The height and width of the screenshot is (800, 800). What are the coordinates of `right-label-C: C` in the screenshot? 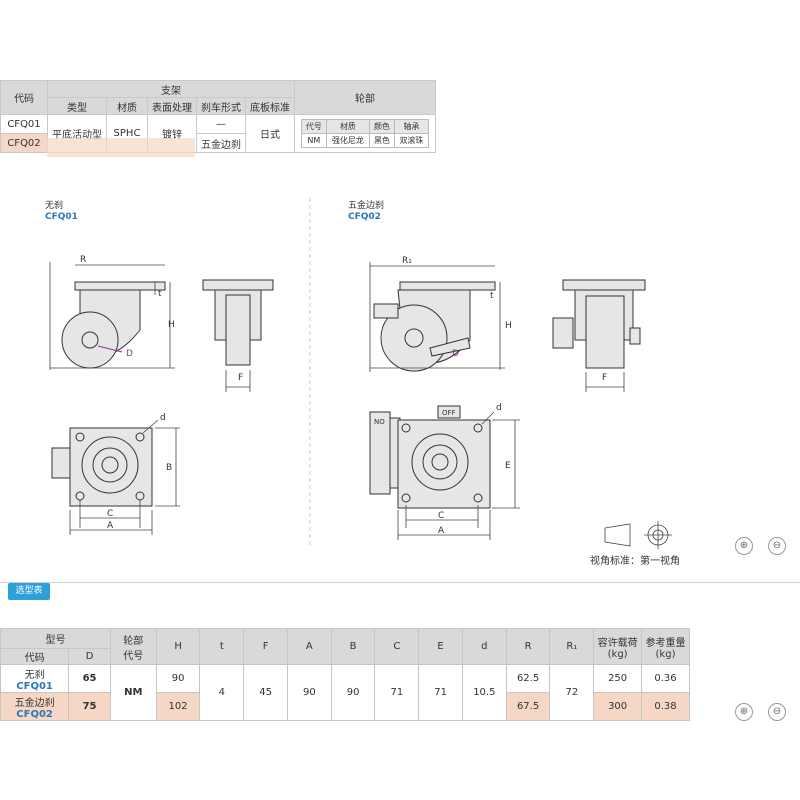 It's located at (441, 516).